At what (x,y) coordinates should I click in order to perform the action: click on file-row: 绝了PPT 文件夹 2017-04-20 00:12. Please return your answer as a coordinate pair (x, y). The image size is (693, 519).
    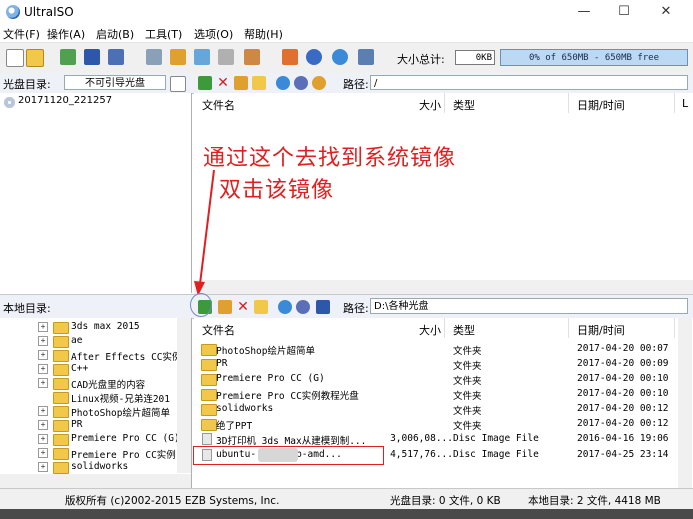
    Looking at the image, I should click on (441, 424).